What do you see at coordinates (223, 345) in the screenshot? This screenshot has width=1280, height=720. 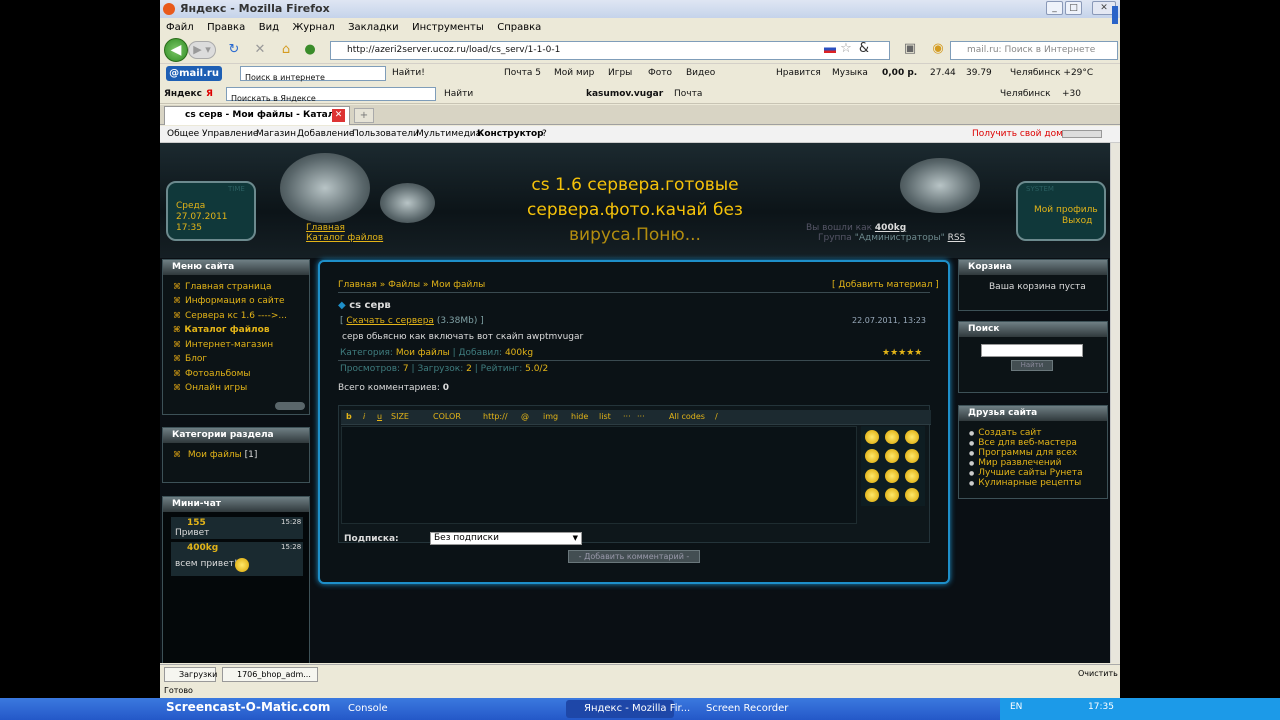 I see `menu-item-shop: Интернет-магазин` at bounding box center [223, 345].